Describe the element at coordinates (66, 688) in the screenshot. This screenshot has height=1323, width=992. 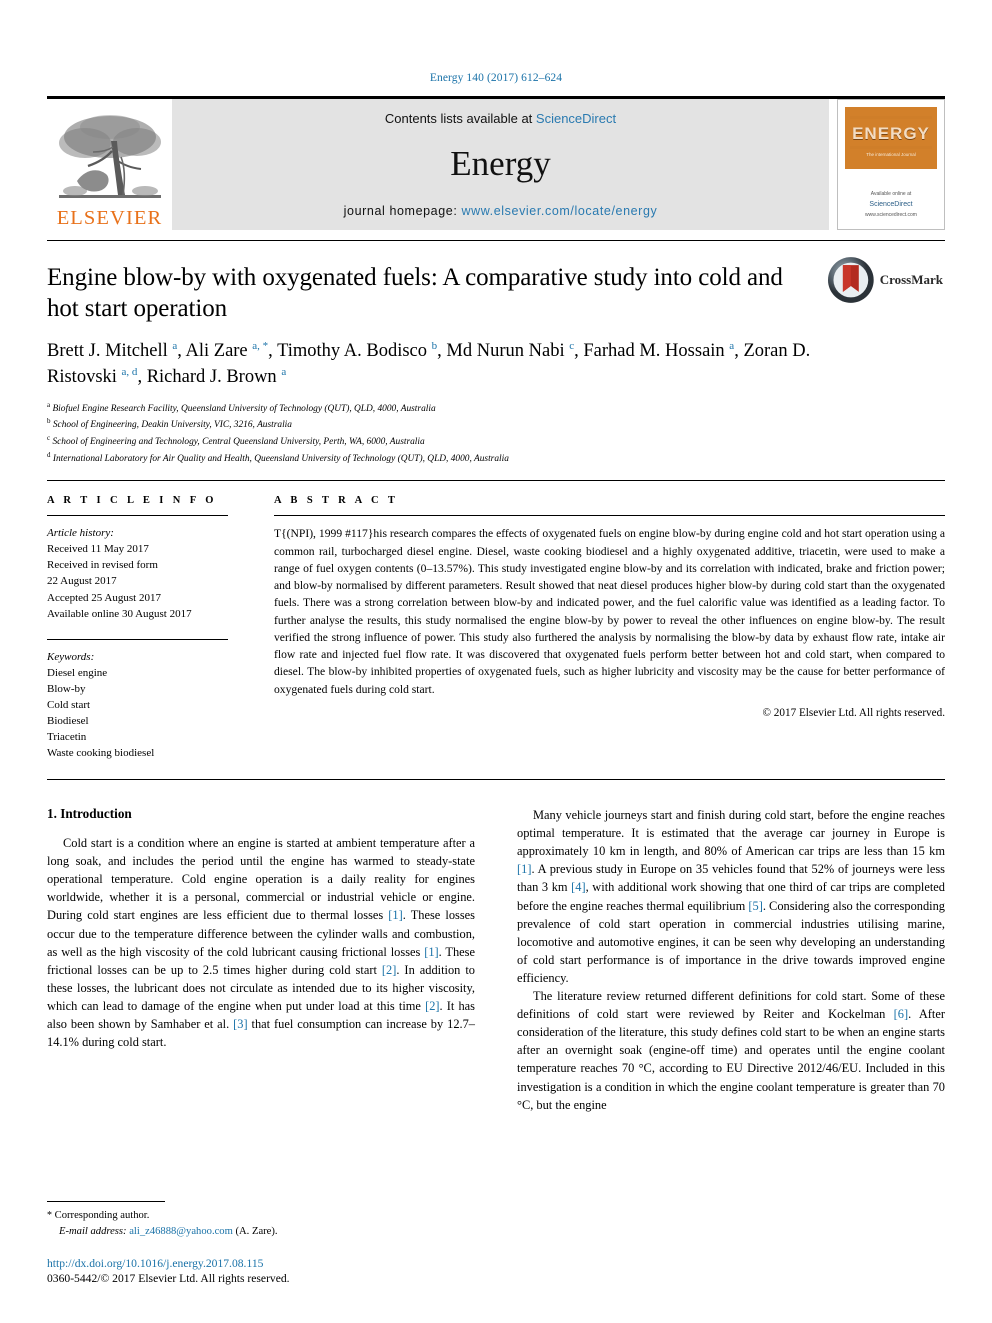
I see `keyword-item: Blow-by` at that location.